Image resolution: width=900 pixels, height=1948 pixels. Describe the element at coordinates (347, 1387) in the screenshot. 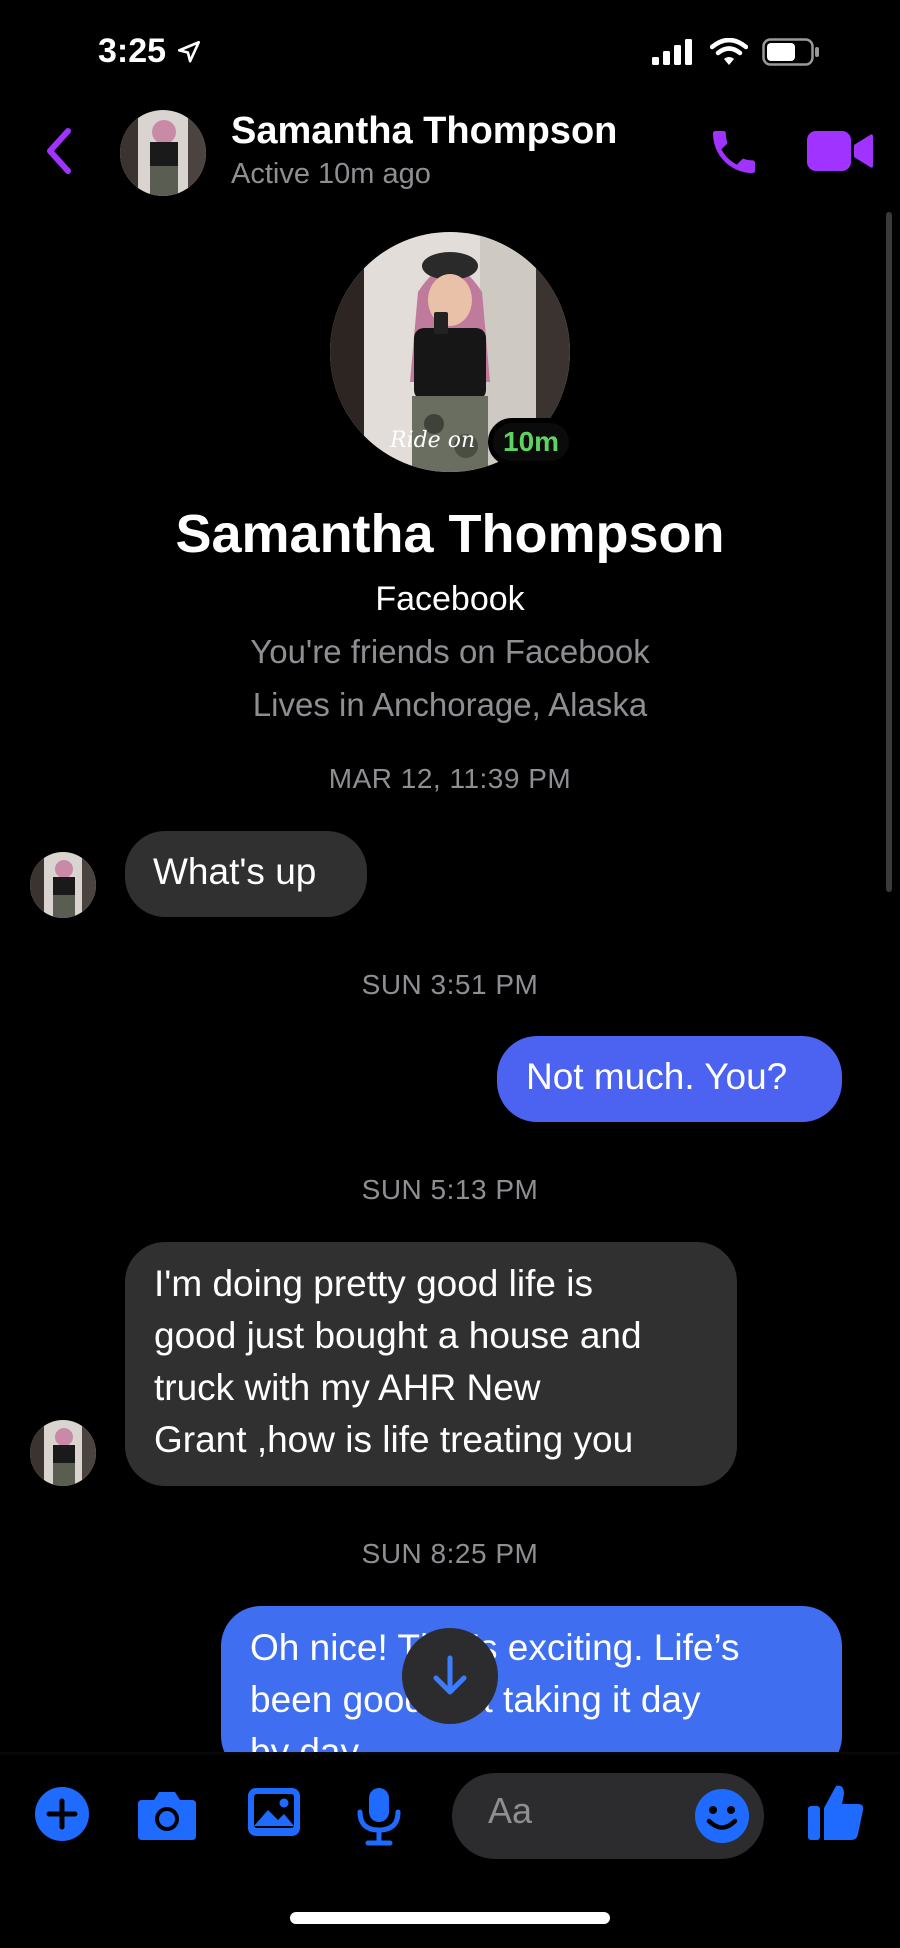

I see `message-text-line: truck with my AHR New` at that location.